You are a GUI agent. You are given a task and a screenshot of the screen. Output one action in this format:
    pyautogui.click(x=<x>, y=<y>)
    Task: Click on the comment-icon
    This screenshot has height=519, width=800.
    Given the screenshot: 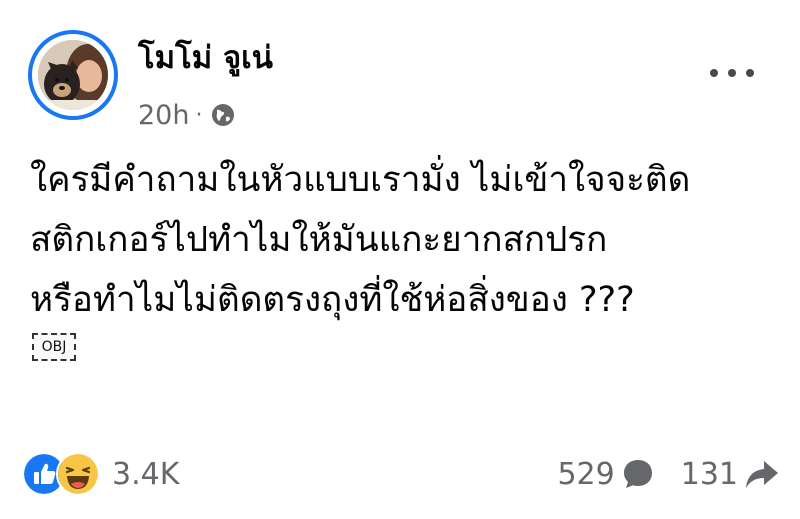 What is the action you would take?
    pyautogui.click(x=637, y=474)
    